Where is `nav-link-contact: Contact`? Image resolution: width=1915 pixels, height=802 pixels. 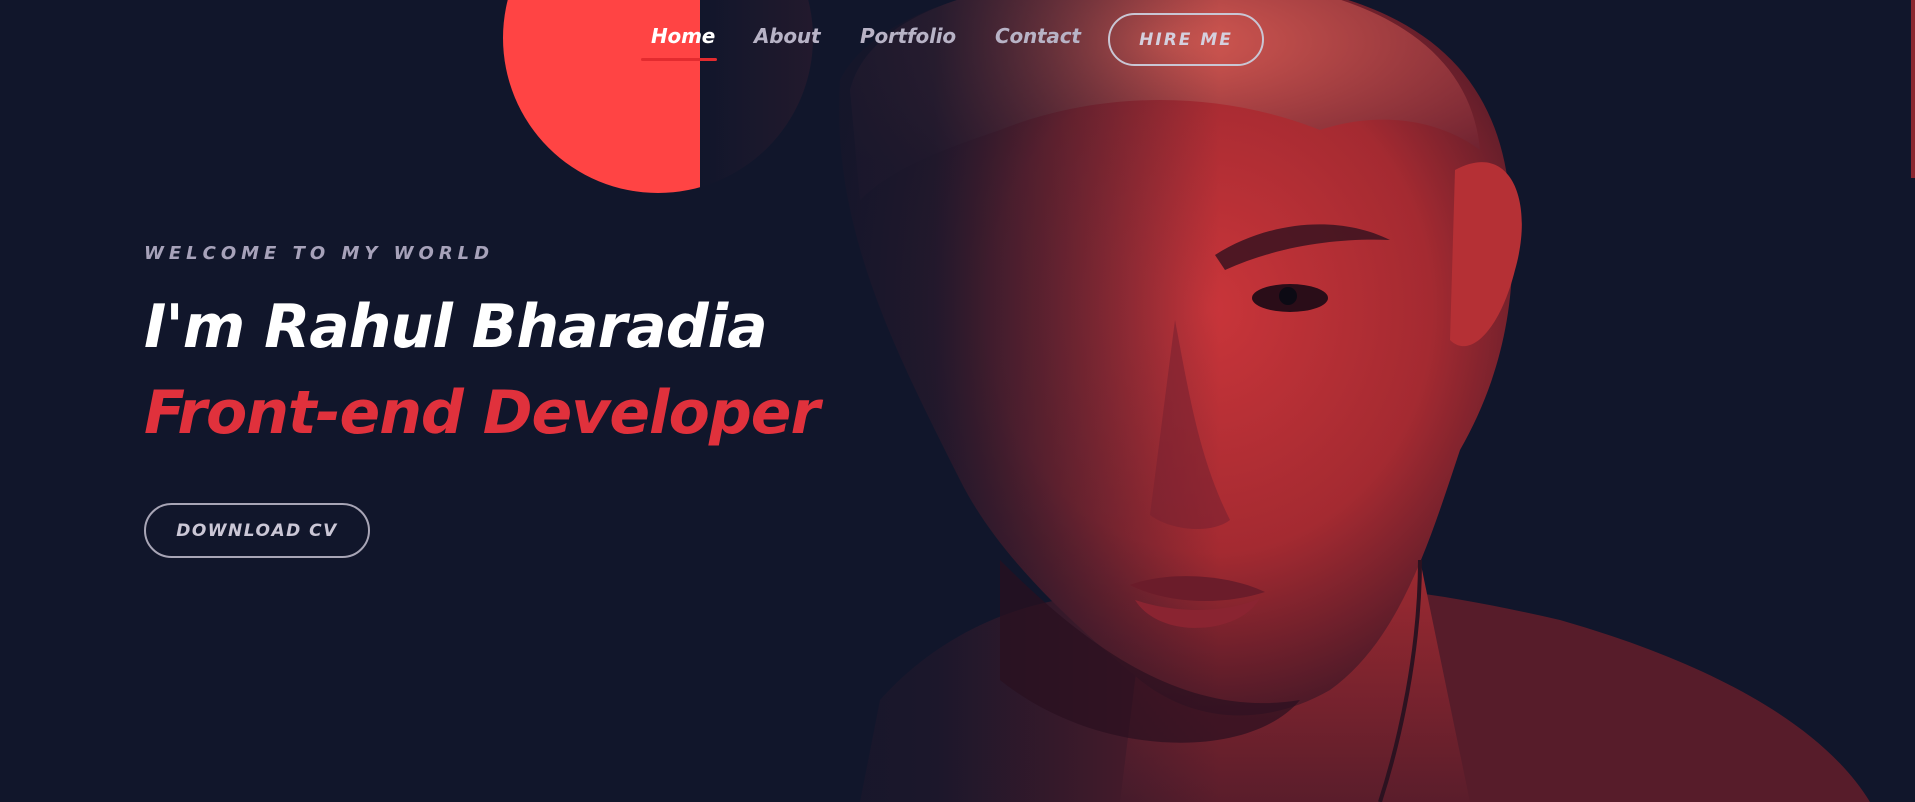 nav-link-contact: Contact is located at coordinates (1038, 36).